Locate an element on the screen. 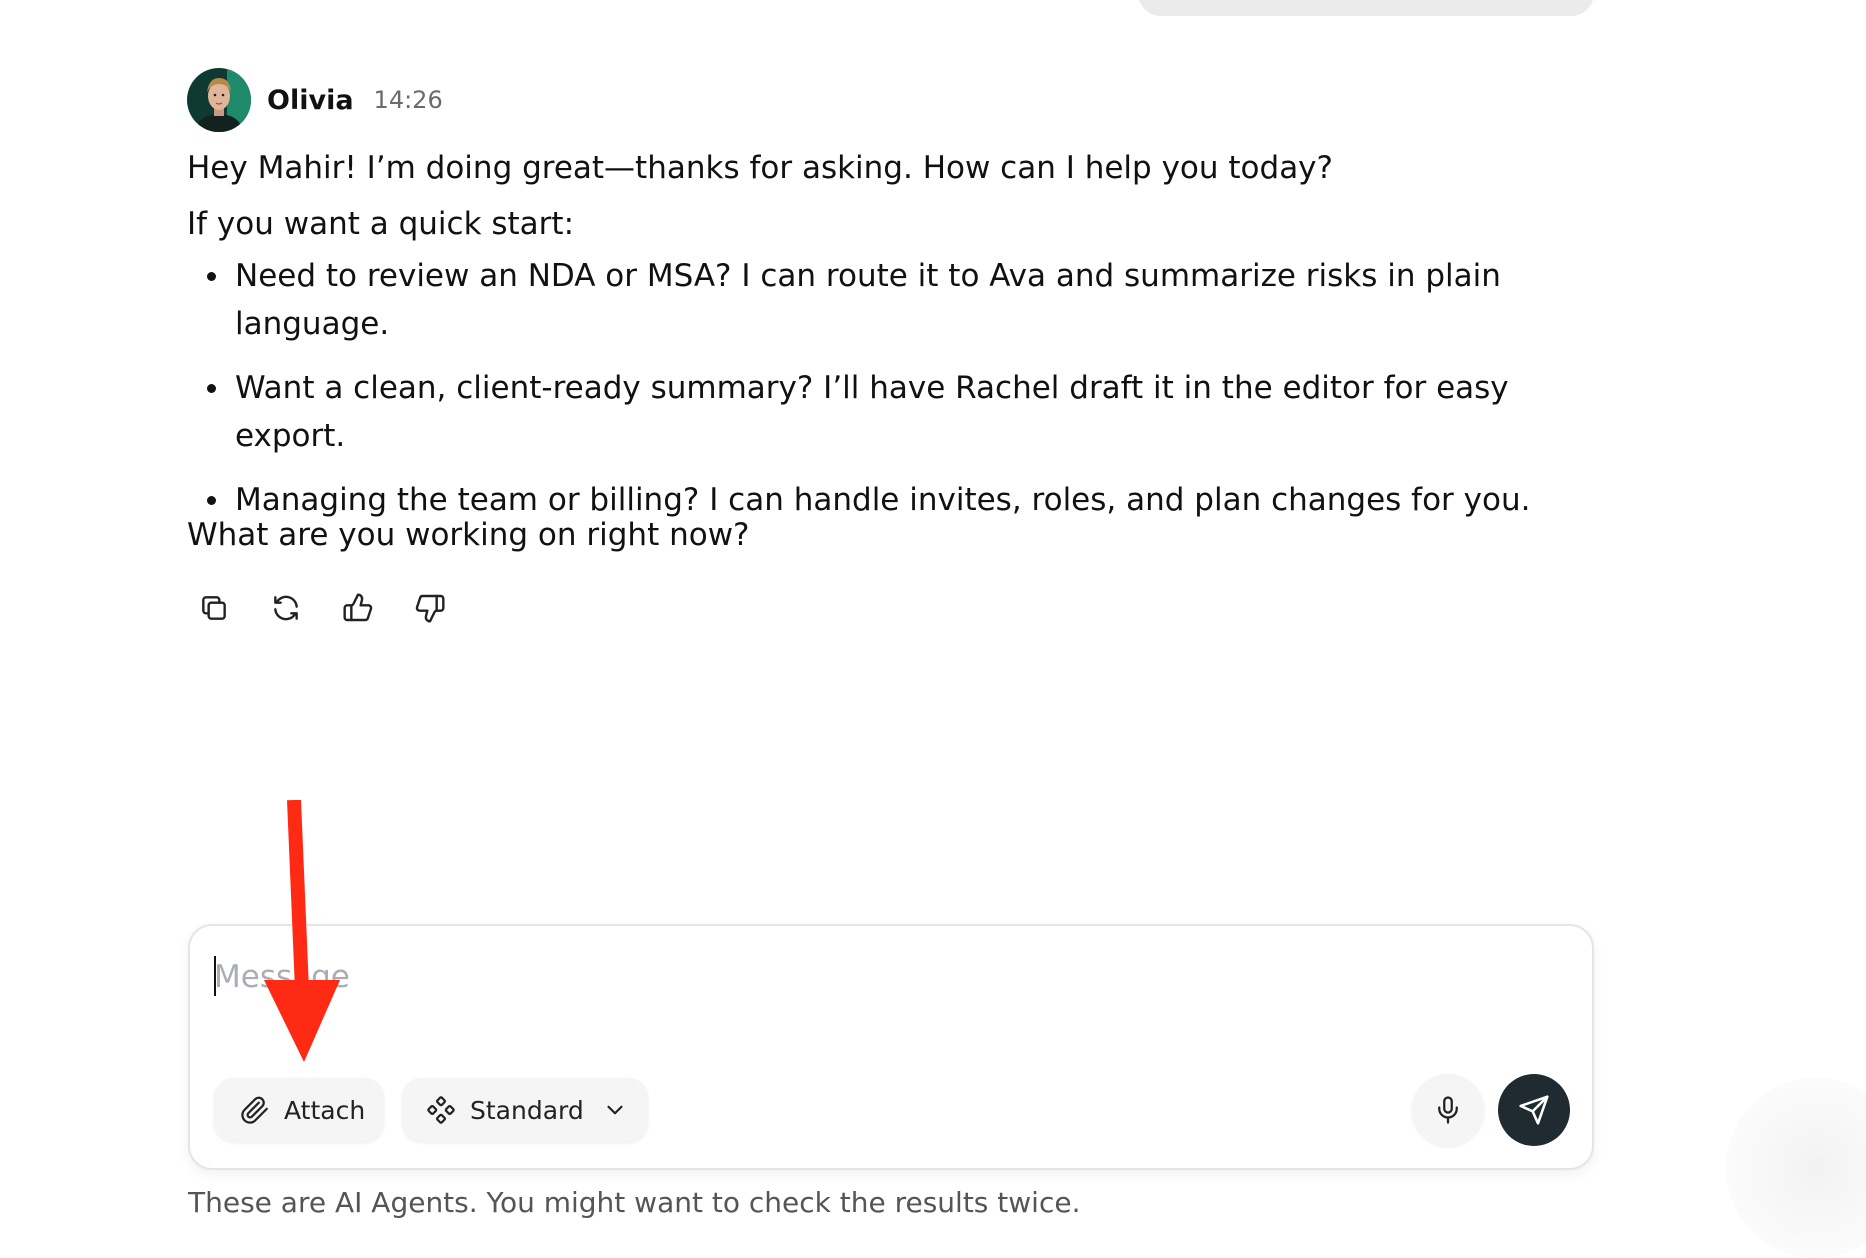 The height and width of the screenshot is (1258, 1866). sender-name: Olivia is located at coordinates (310, 100).